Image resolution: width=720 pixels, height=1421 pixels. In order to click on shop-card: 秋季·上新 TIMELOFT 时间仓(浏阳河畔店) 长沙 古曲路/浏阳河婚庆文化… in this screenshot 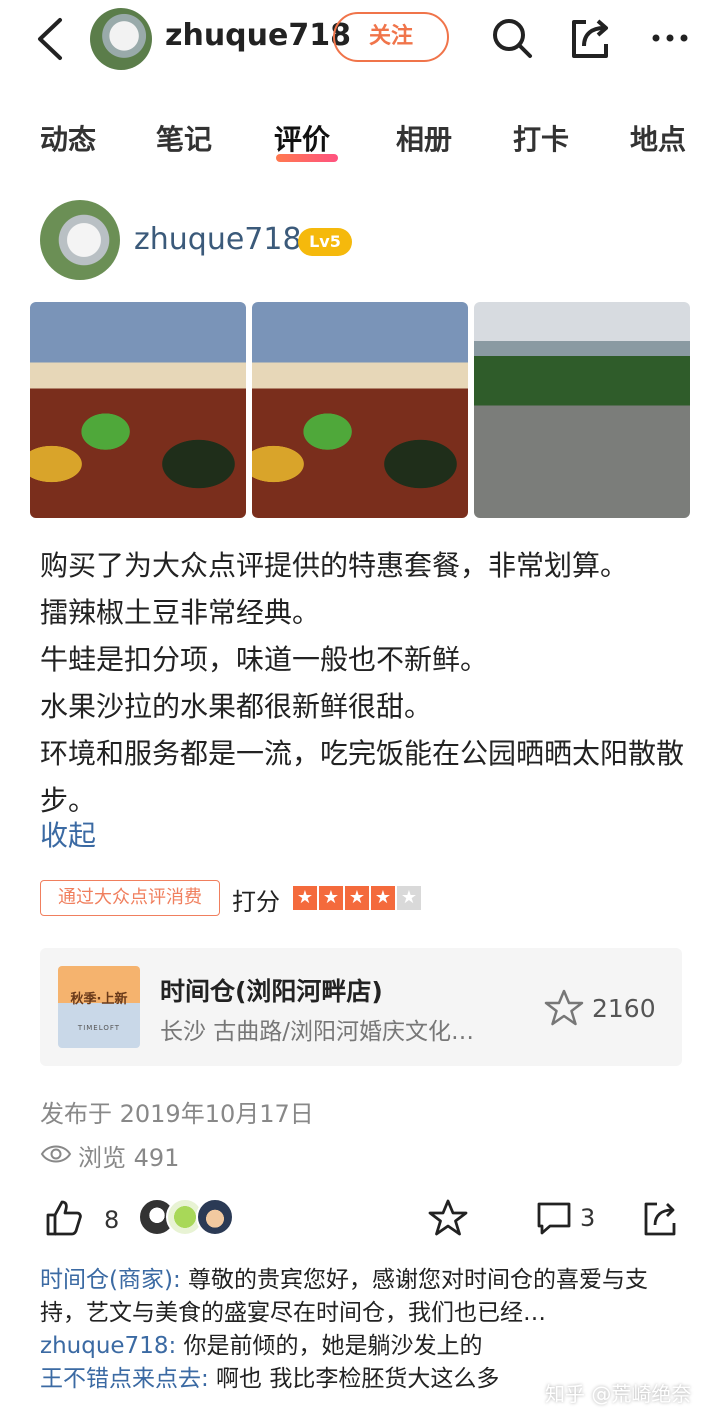, I will do `click(361, 1007)`.